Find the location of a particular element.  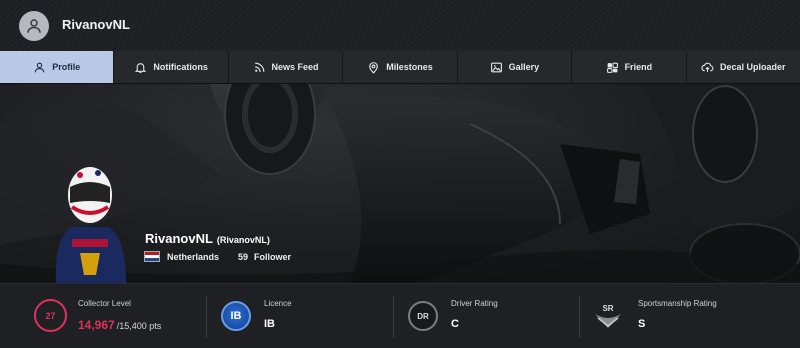

collector-points-value: 14,967 is located at coordinates (96, 325).